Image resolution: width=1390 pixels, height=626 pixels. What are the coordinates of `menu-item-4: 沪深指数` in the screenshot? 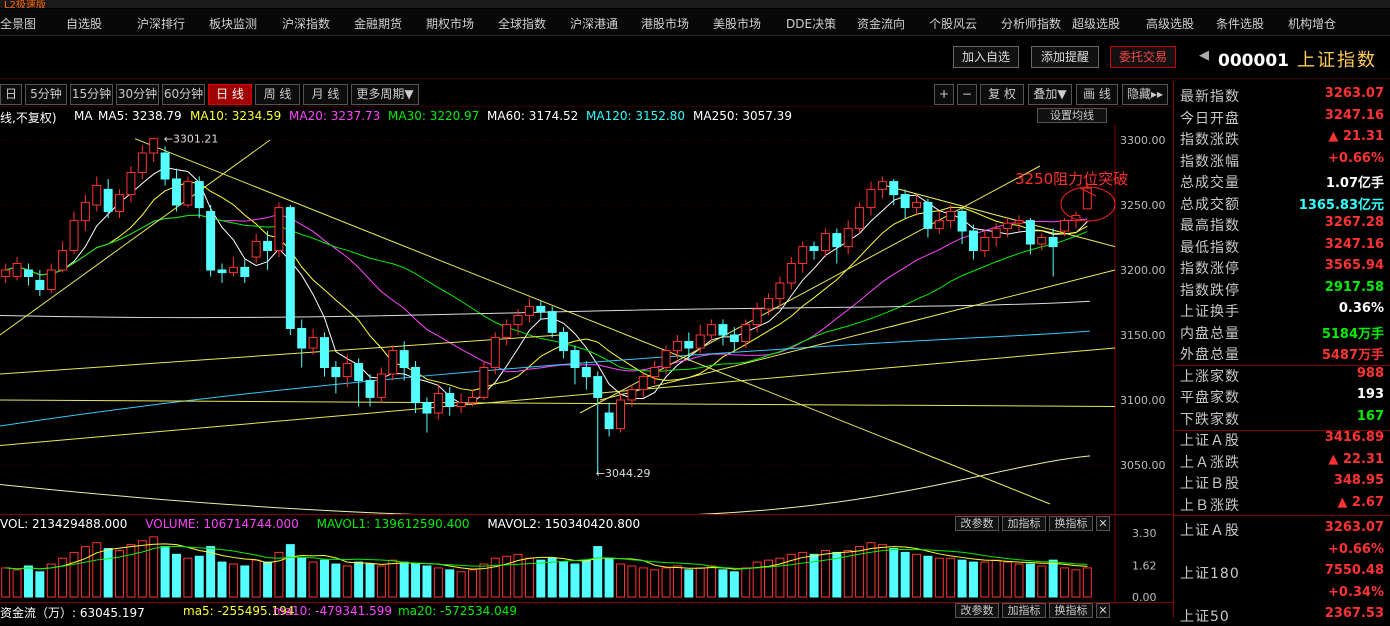 It's located at (306, 23).